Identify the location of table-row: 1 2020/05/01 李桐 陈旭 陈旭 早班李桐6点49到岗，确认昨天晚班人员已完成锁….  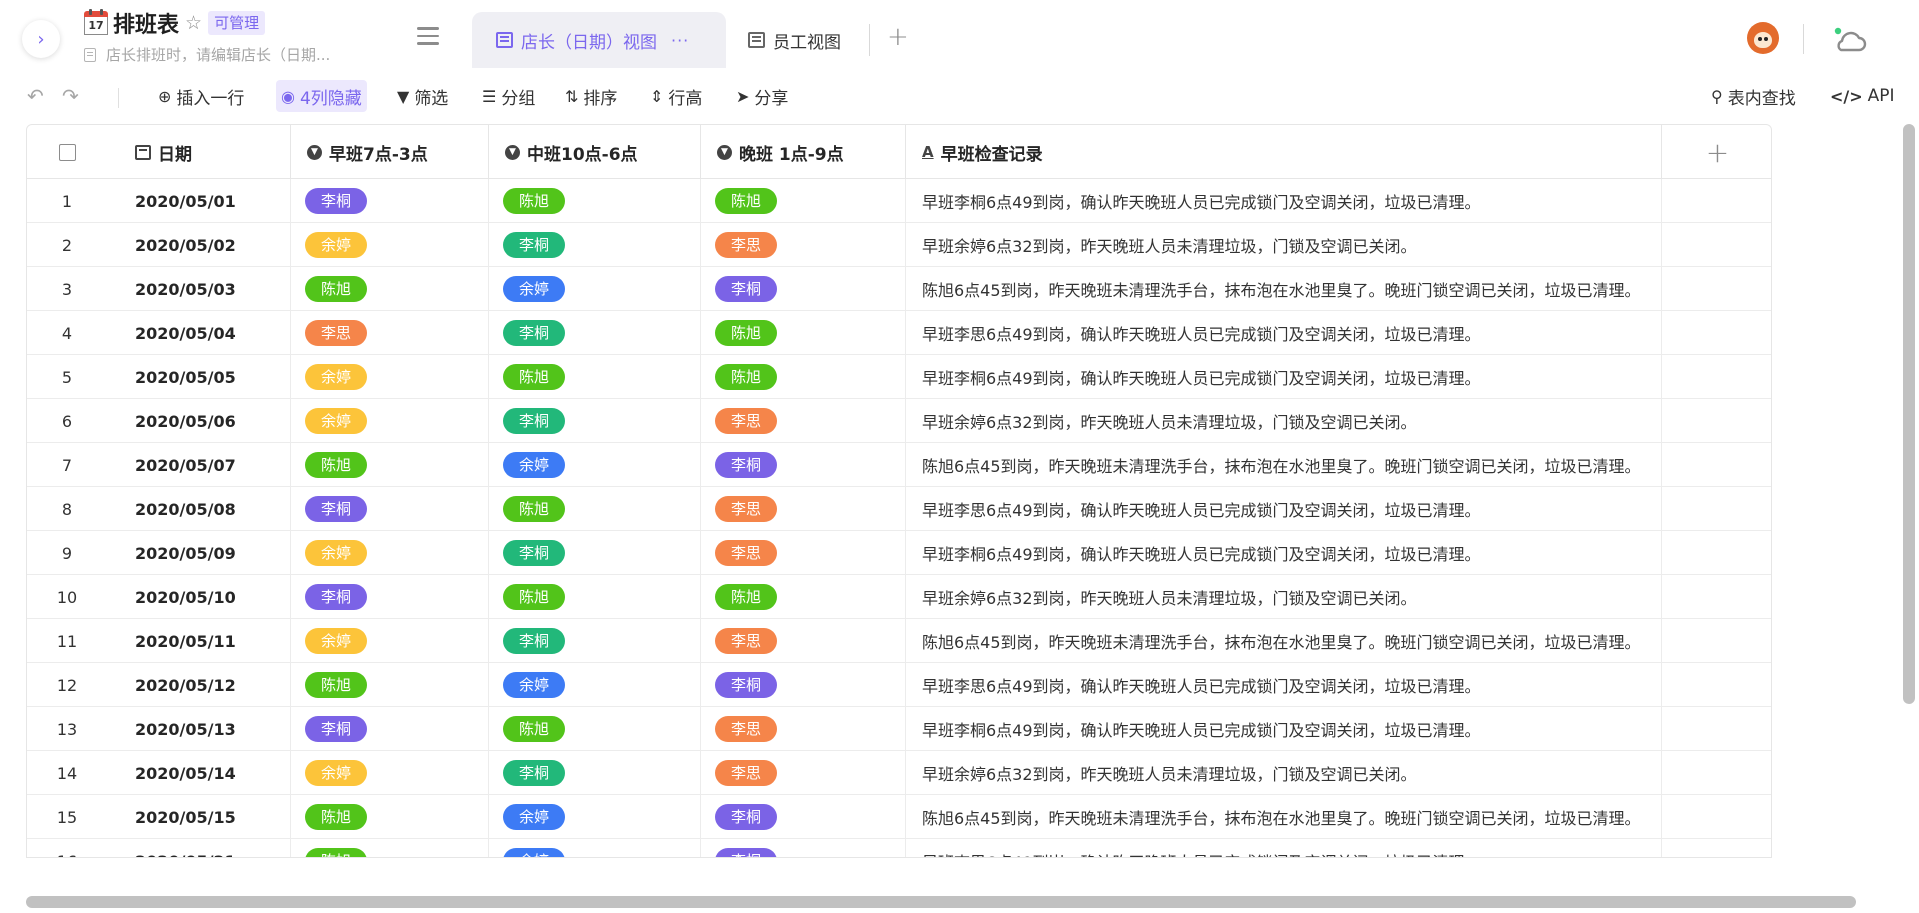
(899, 201).